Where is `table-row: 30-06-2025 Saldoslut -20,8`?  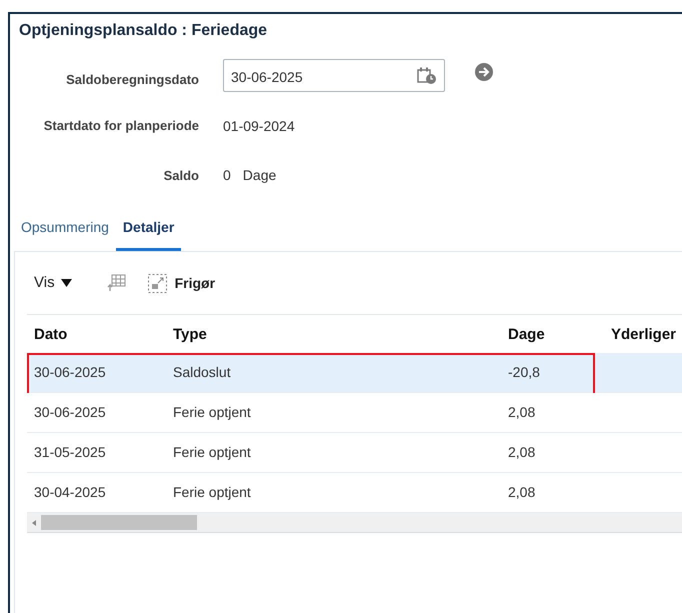 table-row: 30-06-2025 Saldoslut -20,8 is located at coordinates (354, 373).